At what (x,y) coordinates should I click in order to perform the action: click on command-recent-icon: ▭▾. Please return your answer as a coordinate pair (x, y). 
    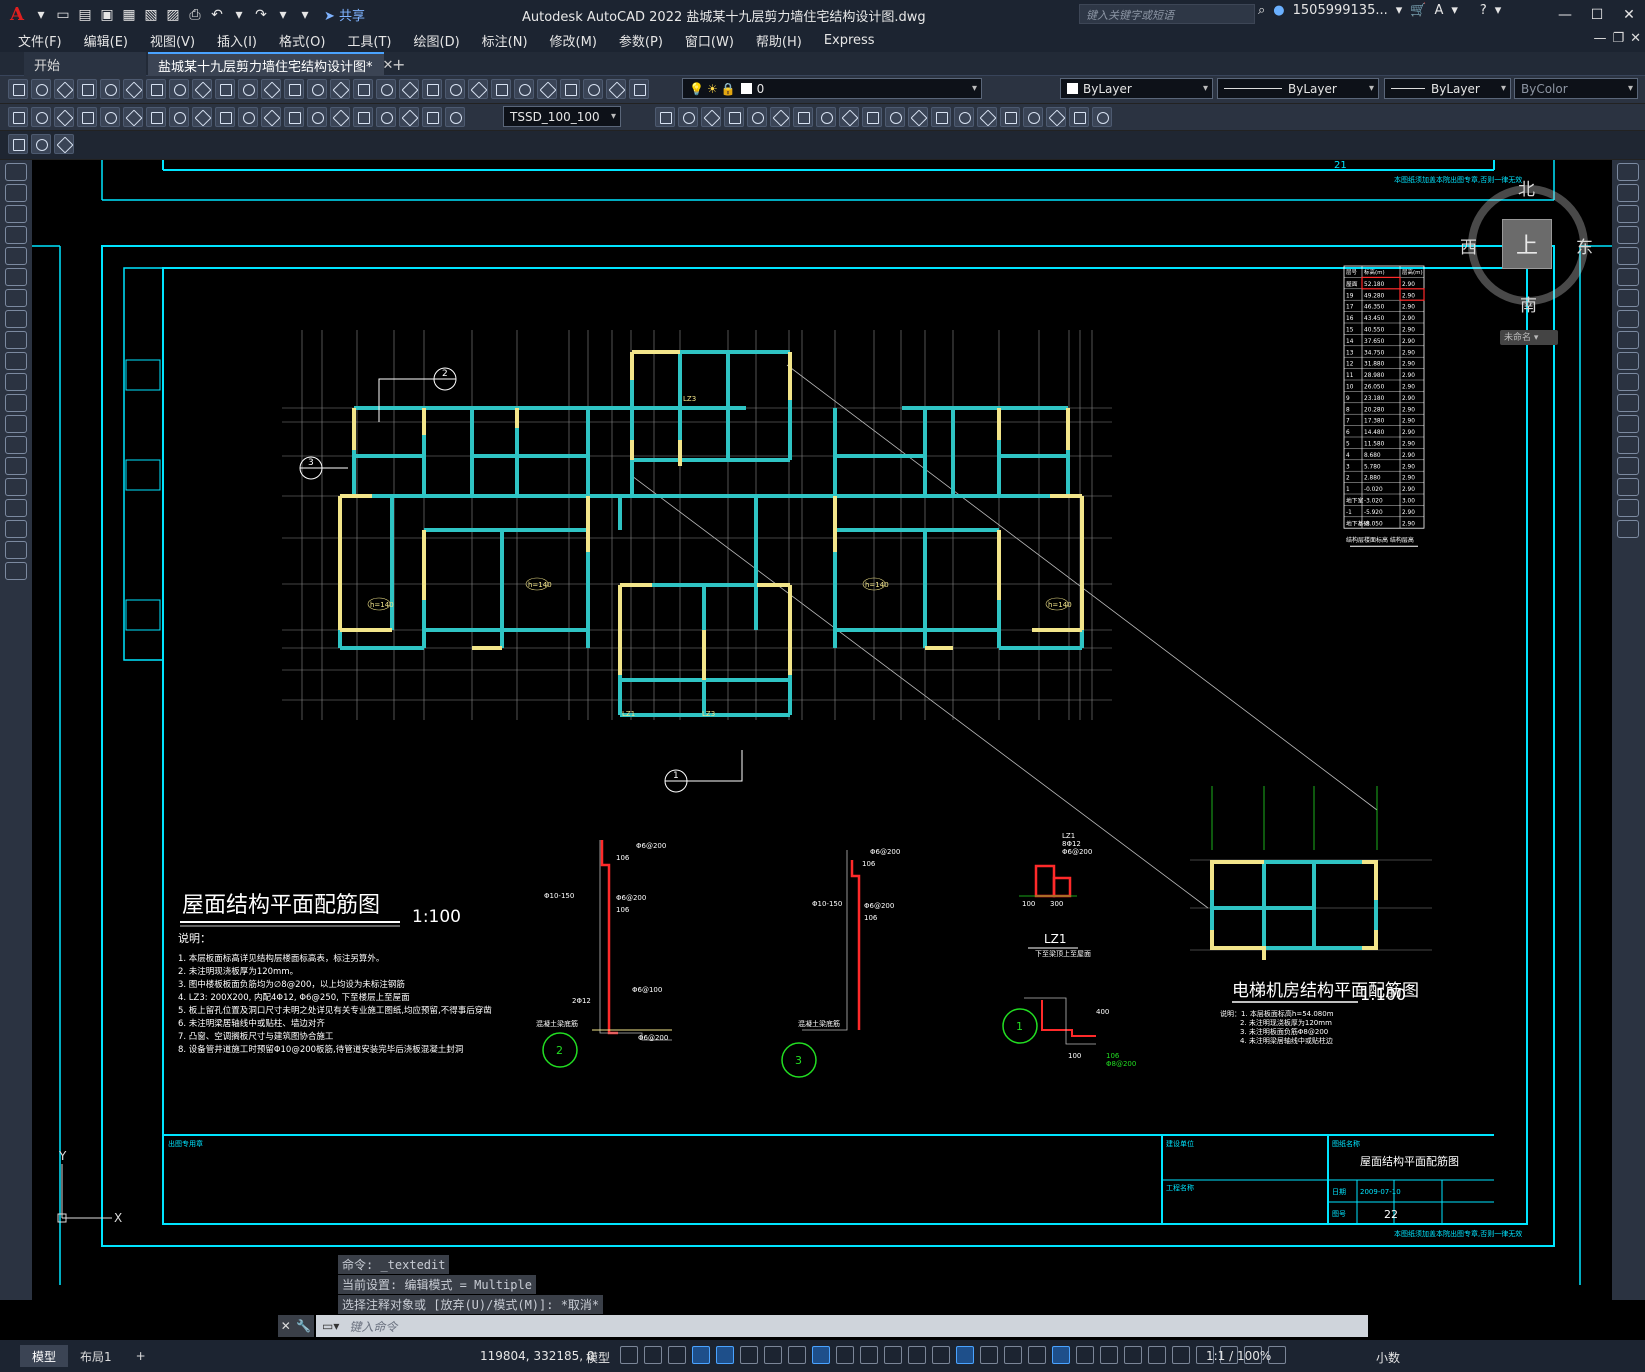
    Looking at the image, I should click on (330, 1326).